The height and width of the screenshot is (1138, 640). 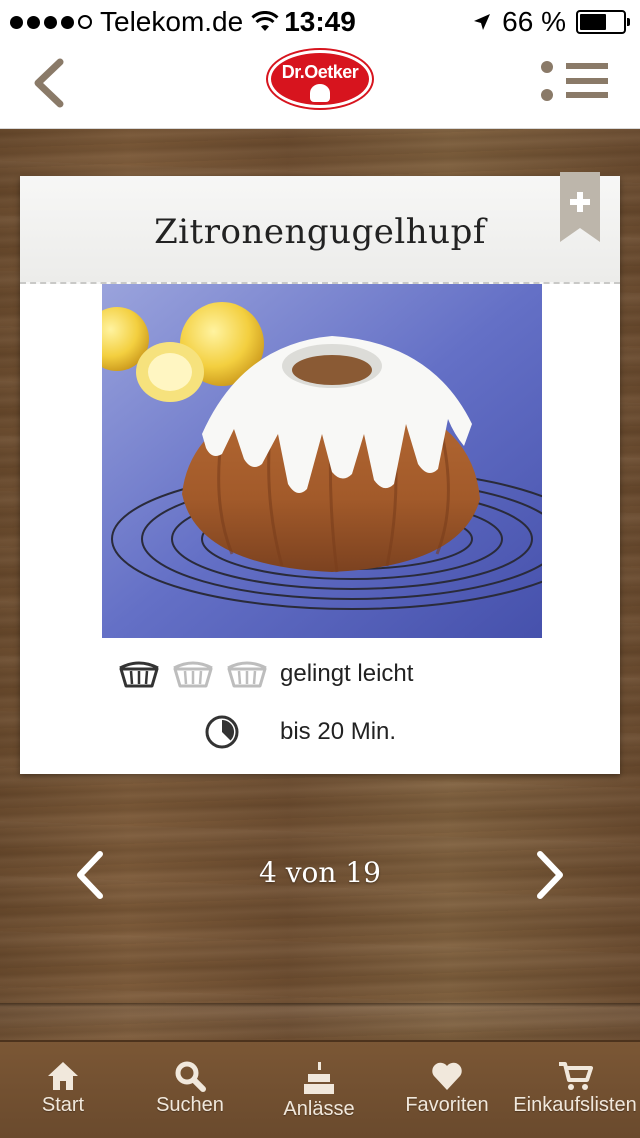 What do you see at coordinates (603, 22) in the screenshot?
I see `battery-icon` at bounding box center [603, 22].